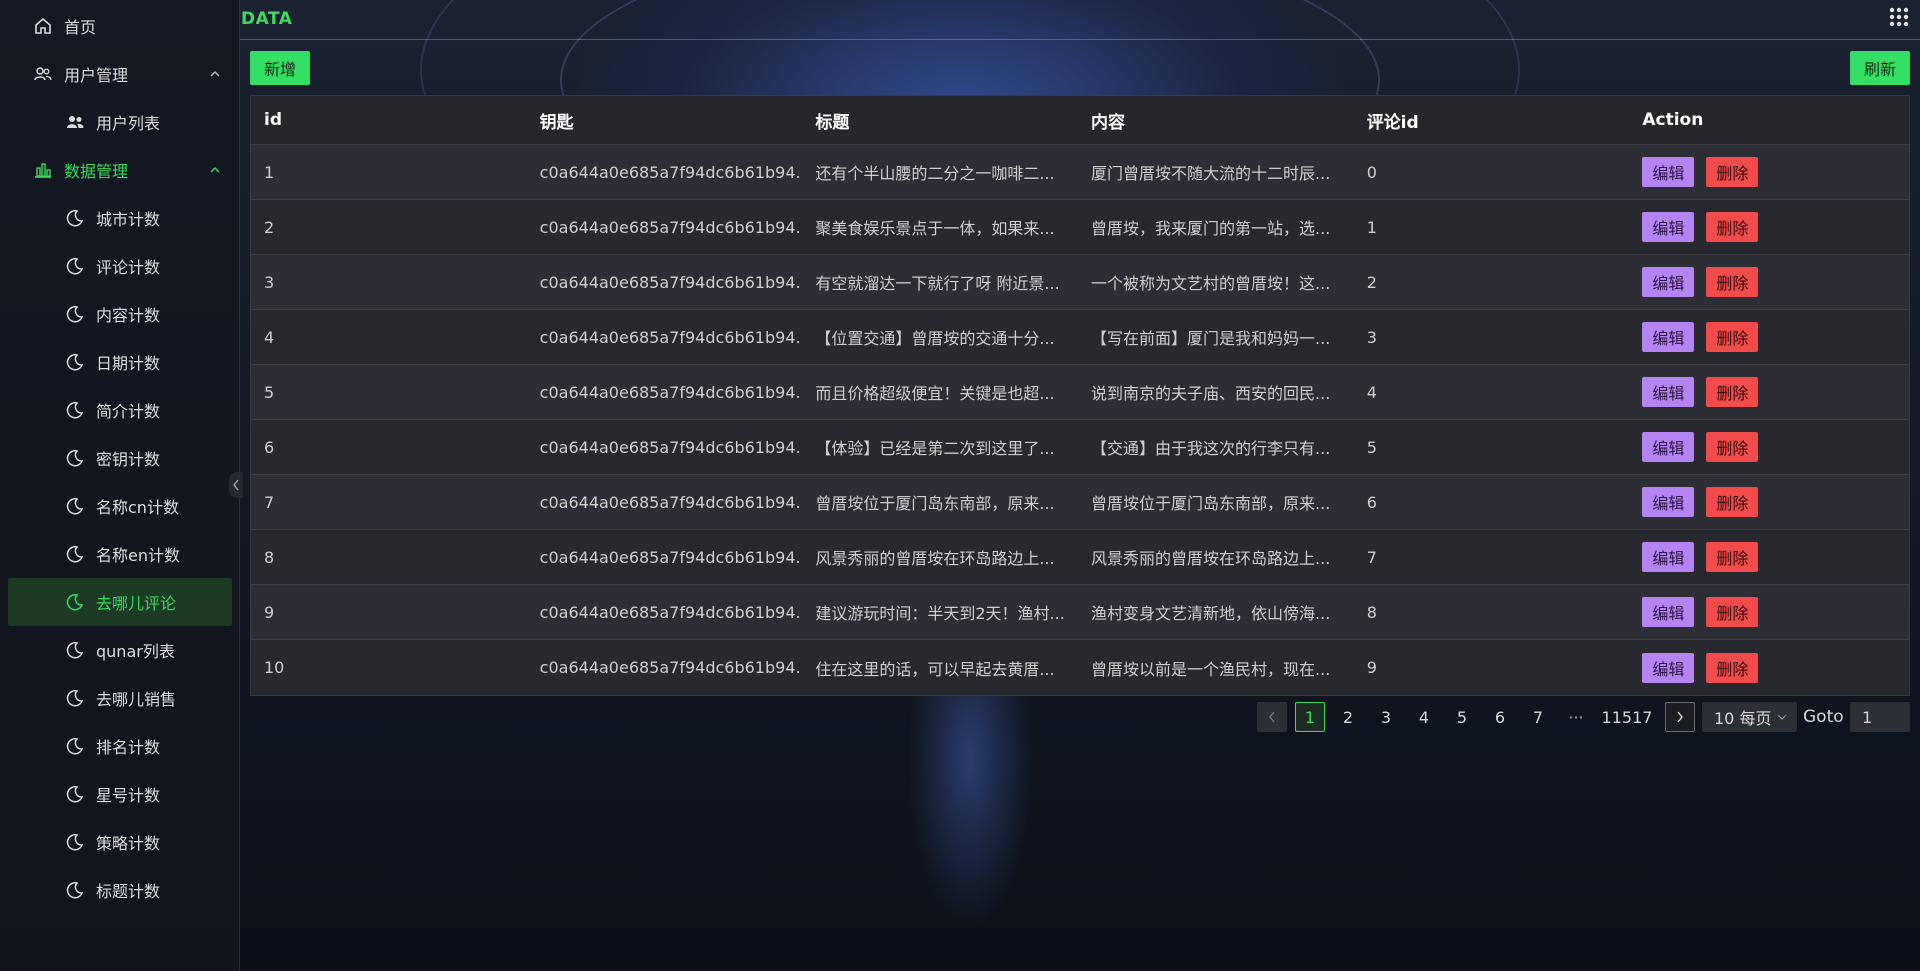 This screenshot has height=971, width=1920. I want to click on column-header: id, so click(389, 120).